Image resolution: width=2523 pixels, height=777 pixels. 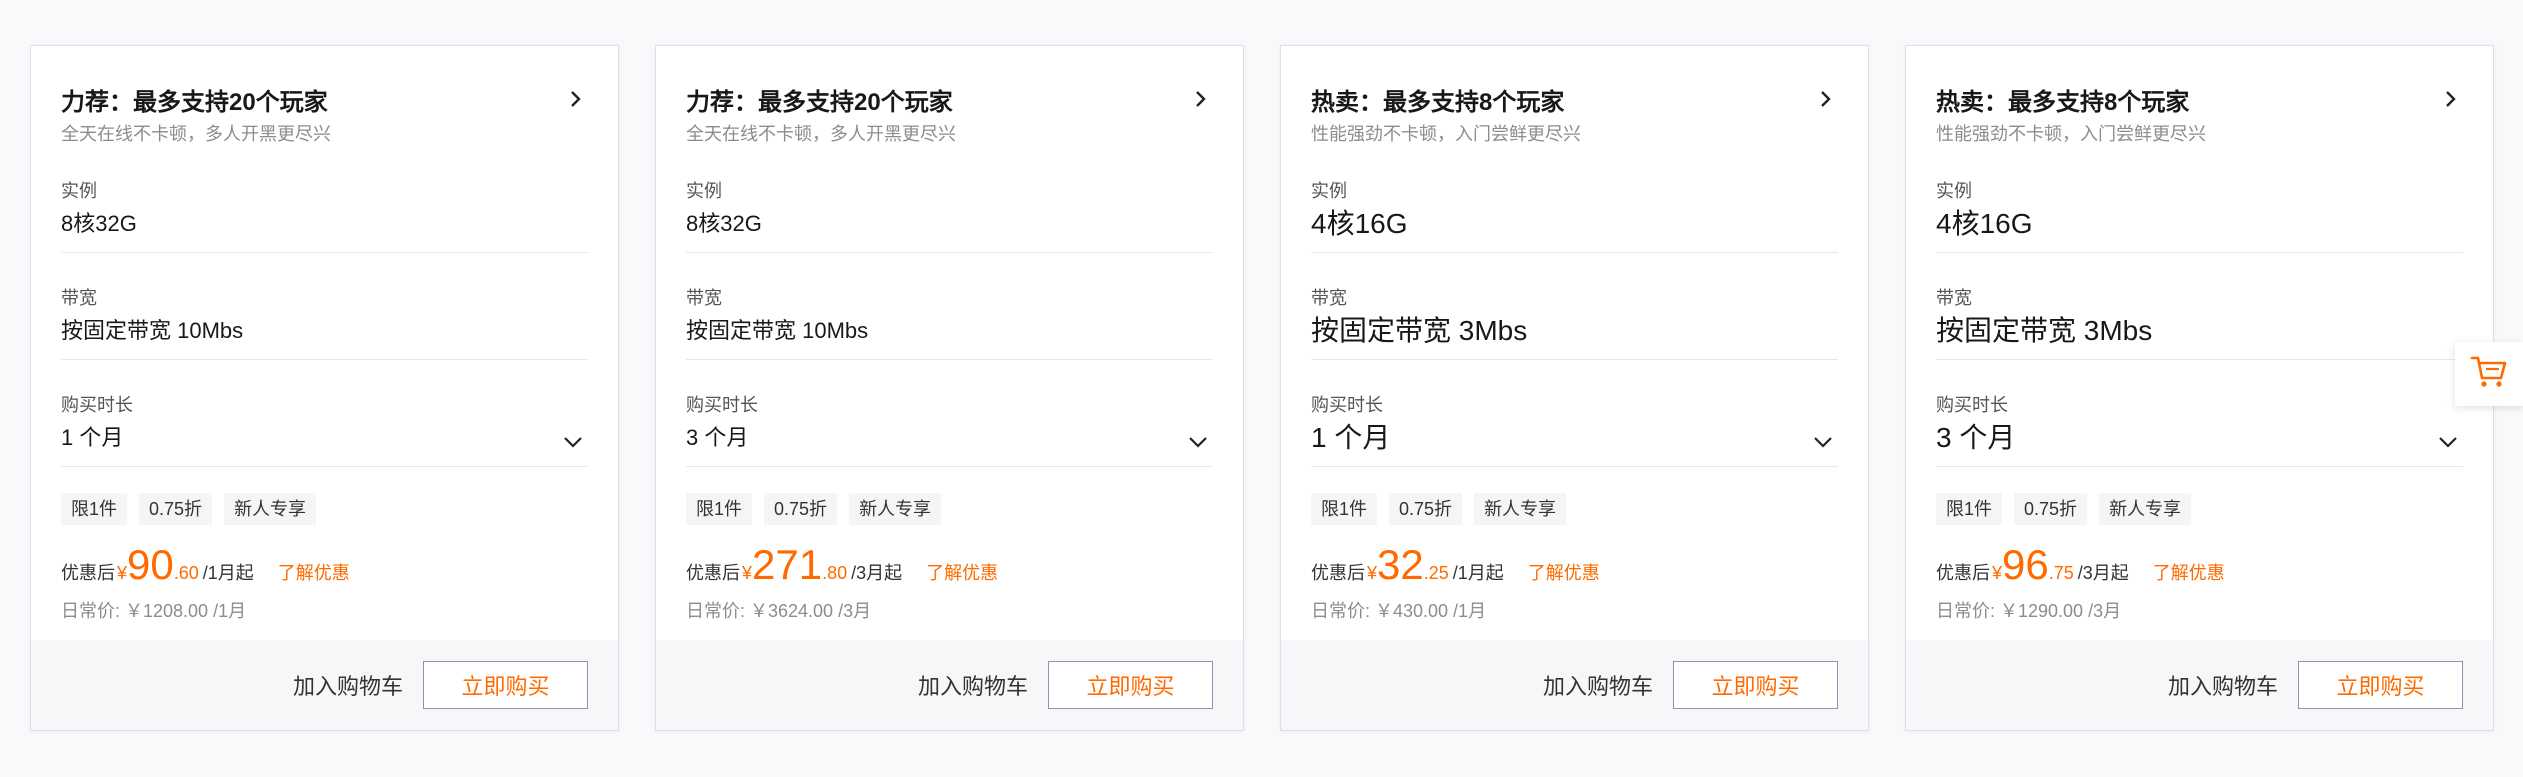 What do you see at coordinates (2489, 374) in the screenshot?
I see `floating-cart-button` at bounding box center [2489, 374].